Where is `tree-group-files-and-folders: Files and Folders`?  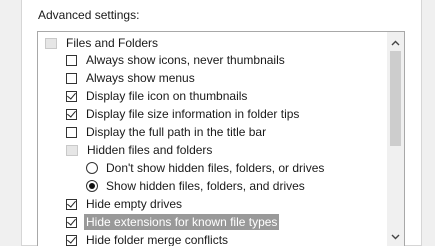
tree-group-files-and-folders: Files and Folders is located at coordinates (102, 43).